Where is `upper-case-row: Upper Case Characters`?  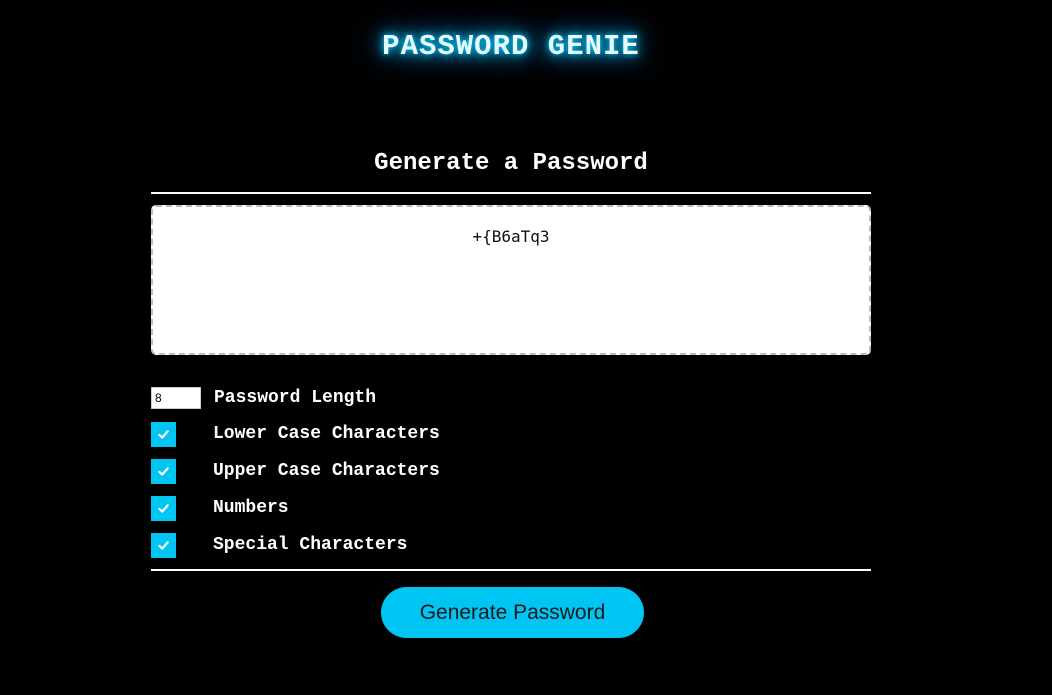
upper-case-row: Upper Case Characters is located at coordinates (295, 471).